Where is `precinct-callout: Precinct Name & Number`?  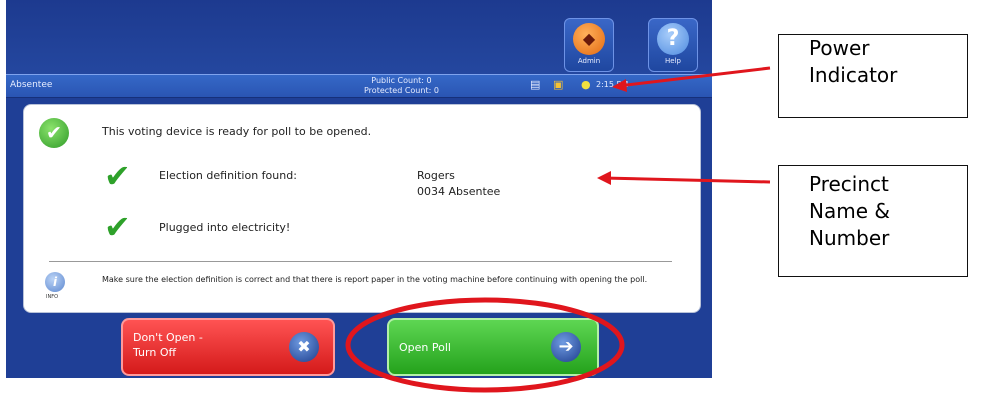
precinct-callout: Precinct Name & Number is located at coordinates (873, 221).